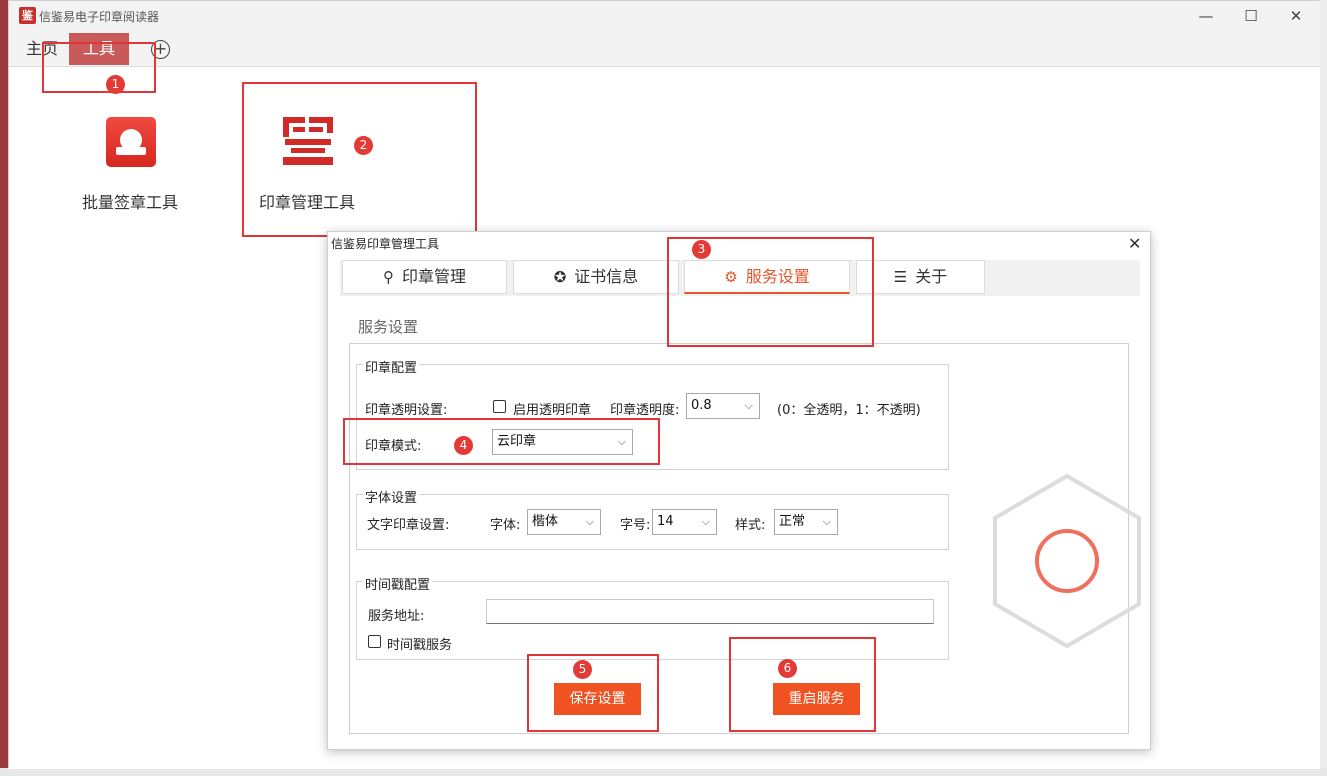  What do you see at coordinates (391, 496) in the screenshot?
I see `font-config-title: 字体设置` at bounding box center [391, 496].